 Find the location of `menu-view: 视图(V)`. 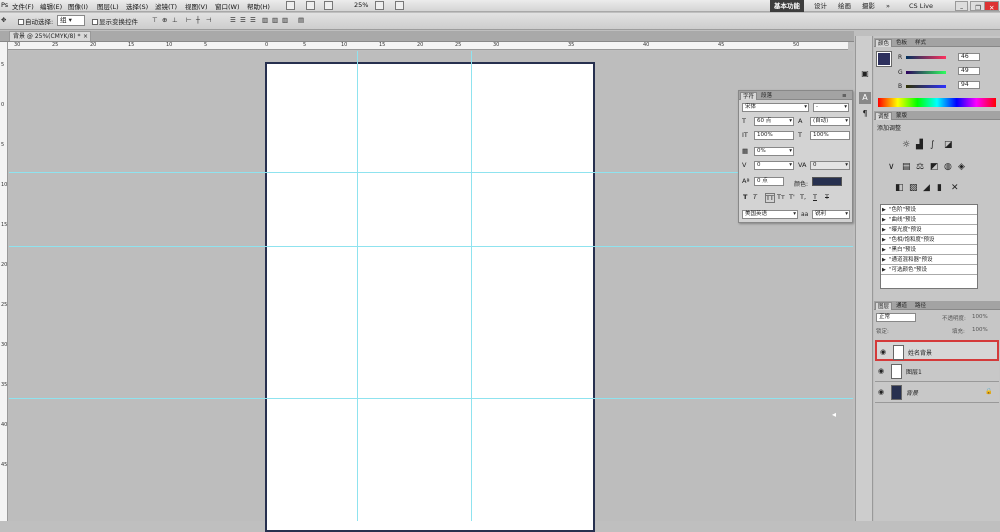

menu-view: 视图(V) is located at coordinates (196, 6).